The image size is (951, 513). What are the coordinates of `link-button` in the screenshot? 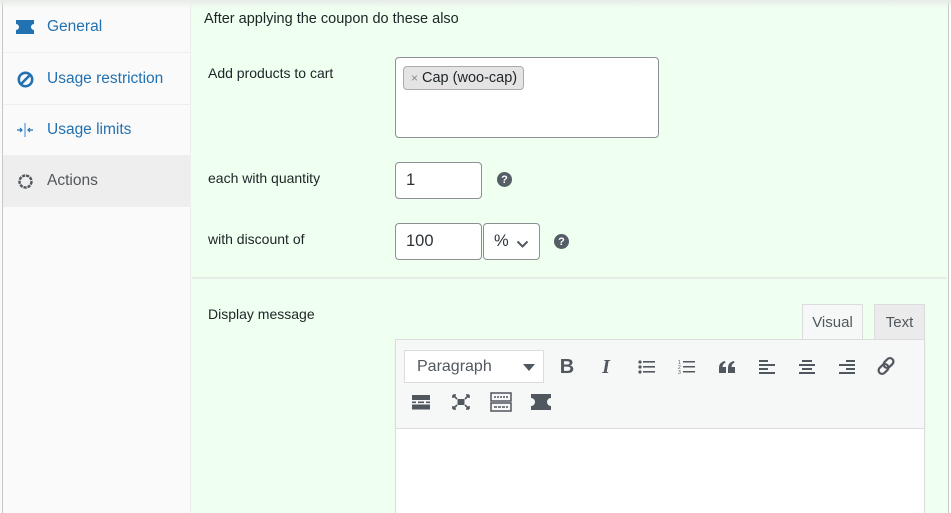 It's located at (886, 366).